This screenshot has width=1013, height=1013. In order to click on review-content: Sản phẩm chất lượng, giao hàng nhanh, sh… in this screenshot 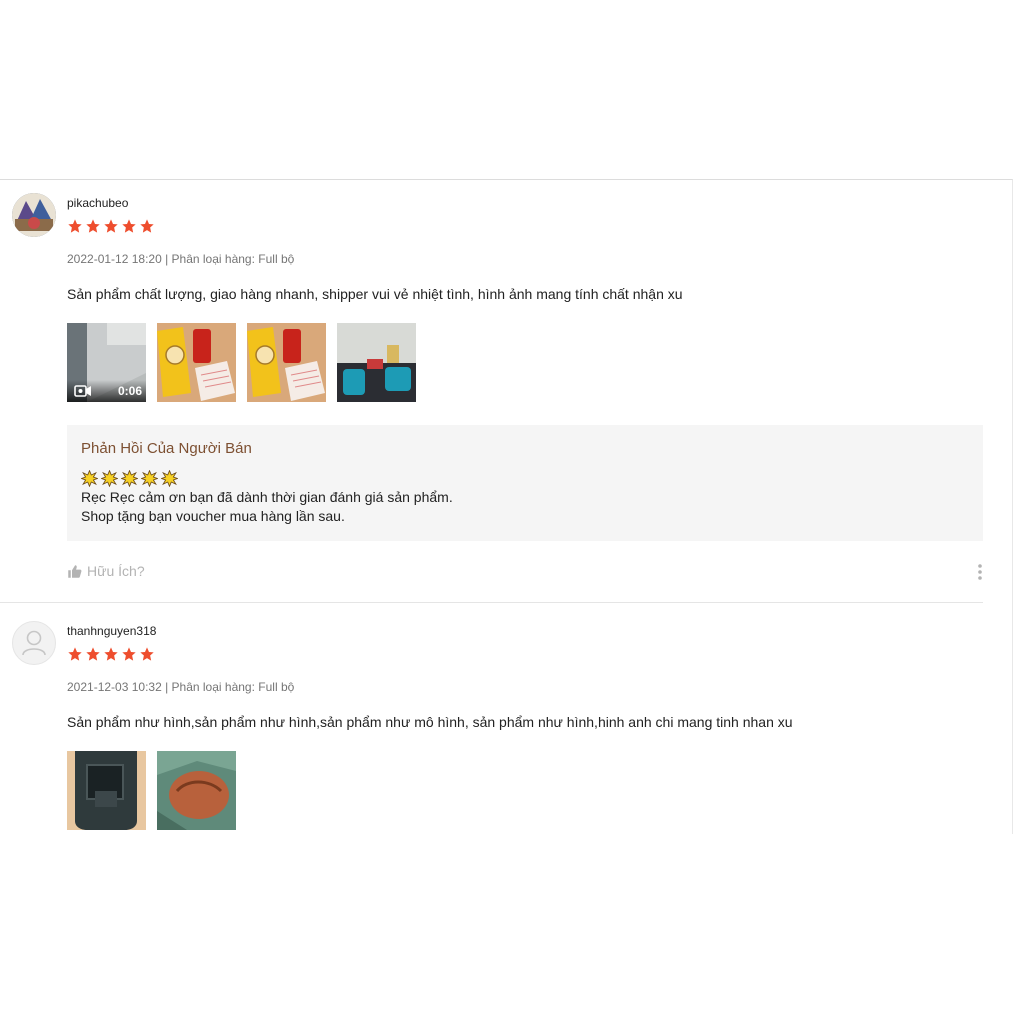, I will do `click(375, 294)`.